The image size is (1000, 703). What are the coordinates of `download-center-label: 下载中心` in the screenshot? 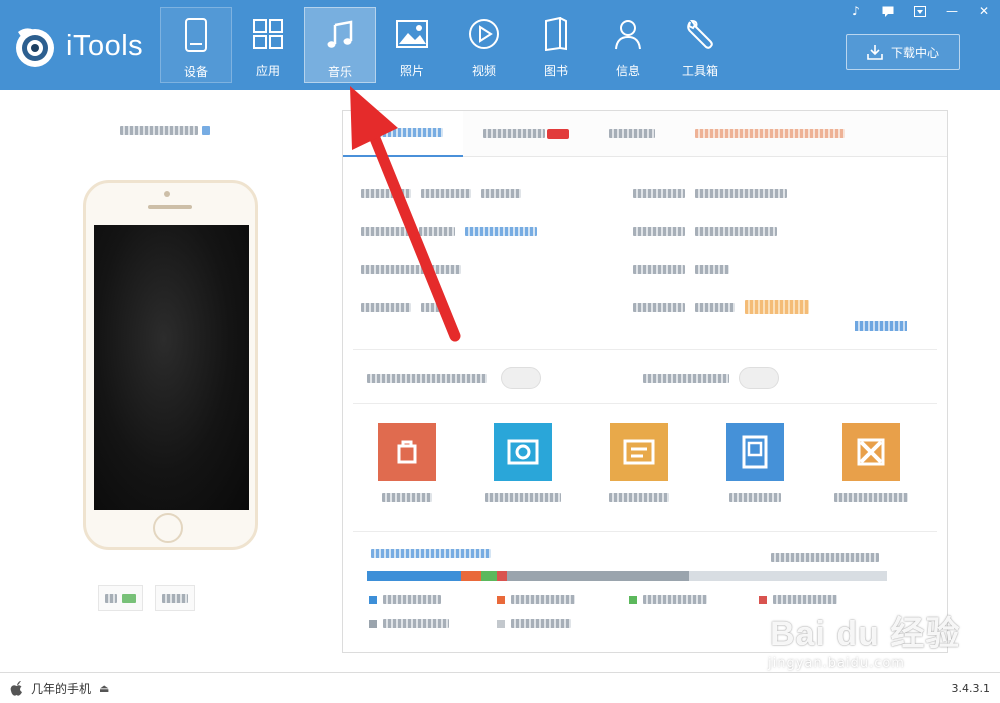 It's located at (914, 52).